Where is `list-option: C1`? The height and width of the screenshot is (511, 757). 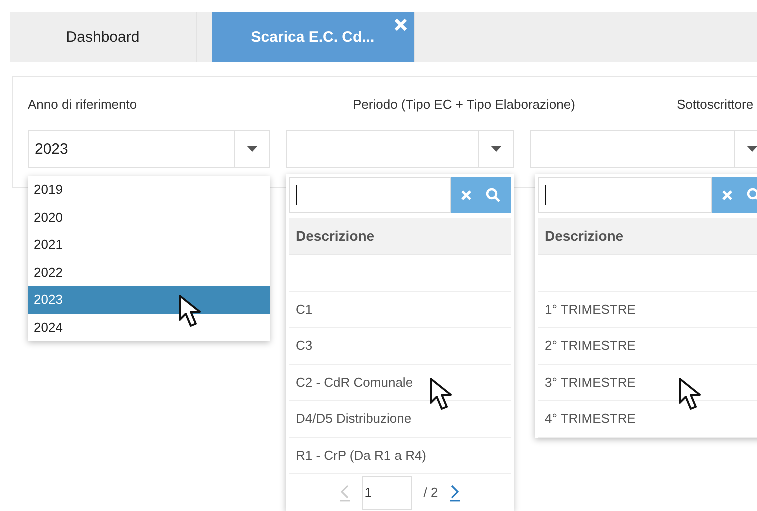
list-option: C1 is located at coordinates (400, 310).